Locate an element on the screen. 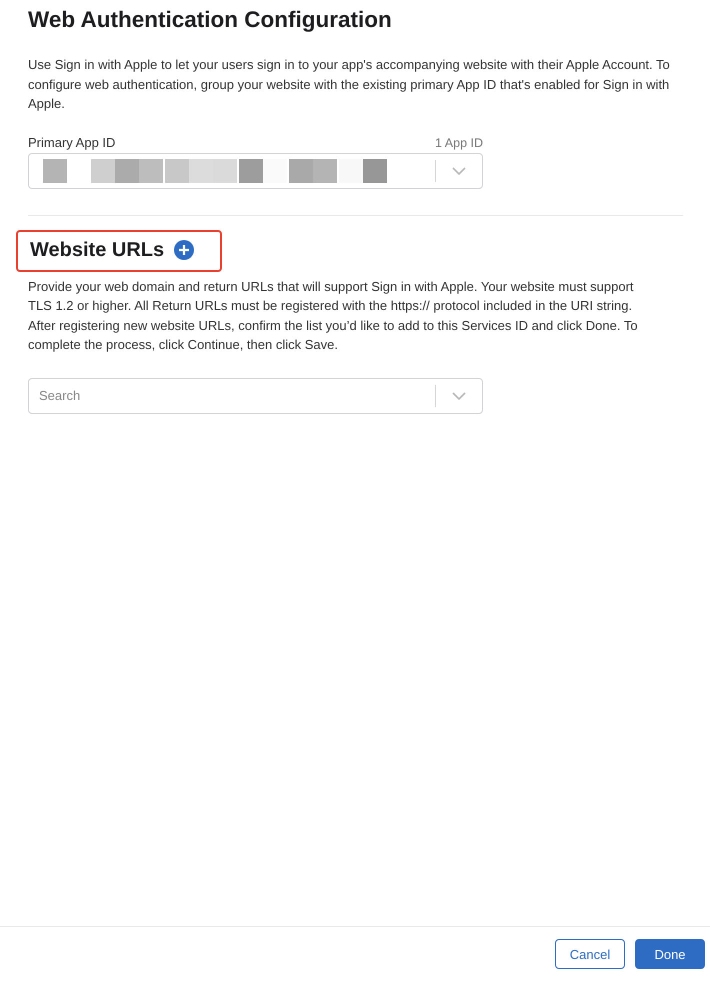 This screenshot has width=710, height=983. page-title: Web Authentication Configuration is located at coordinates (210, 20).